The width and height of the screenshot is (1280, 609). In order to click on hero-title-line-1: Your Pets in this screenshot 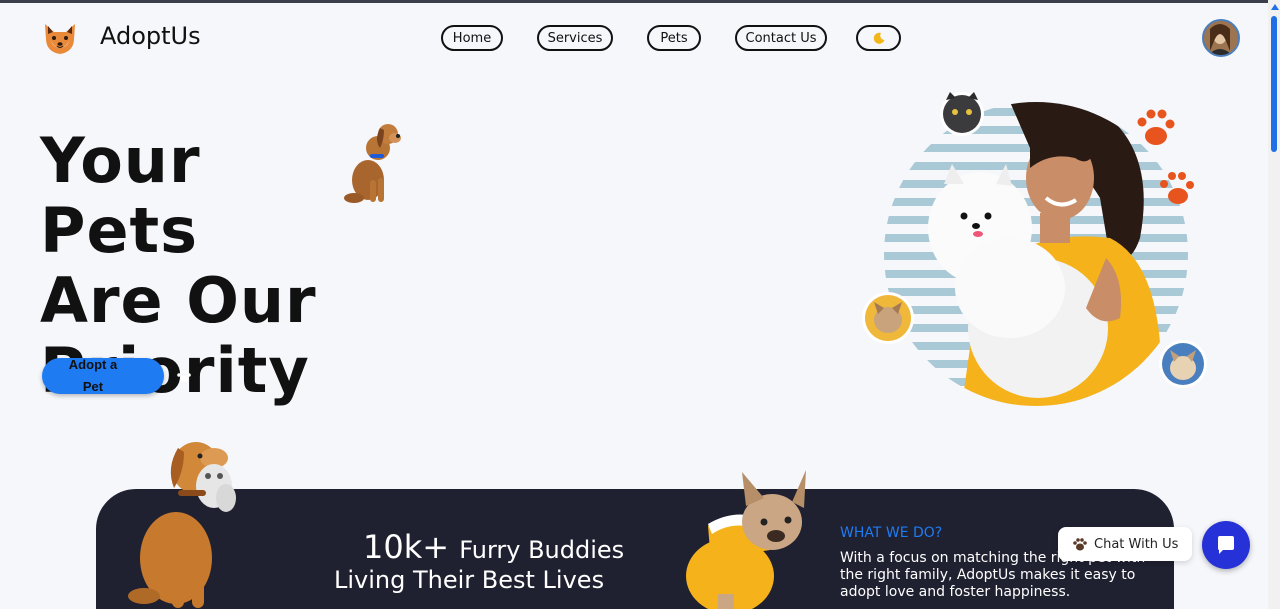, I will do `click(120, 195)`.